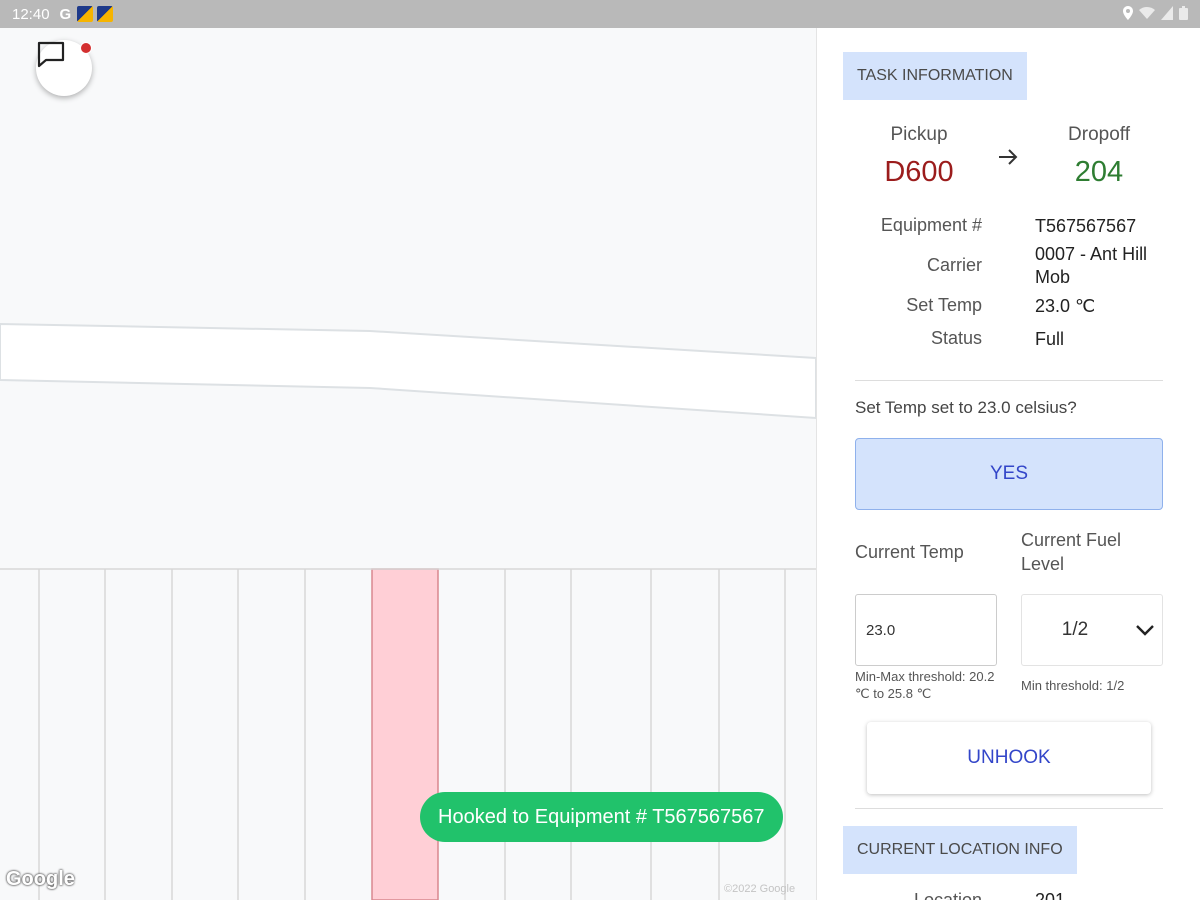  I want to click on wifi-icon, so click(1147, 14).